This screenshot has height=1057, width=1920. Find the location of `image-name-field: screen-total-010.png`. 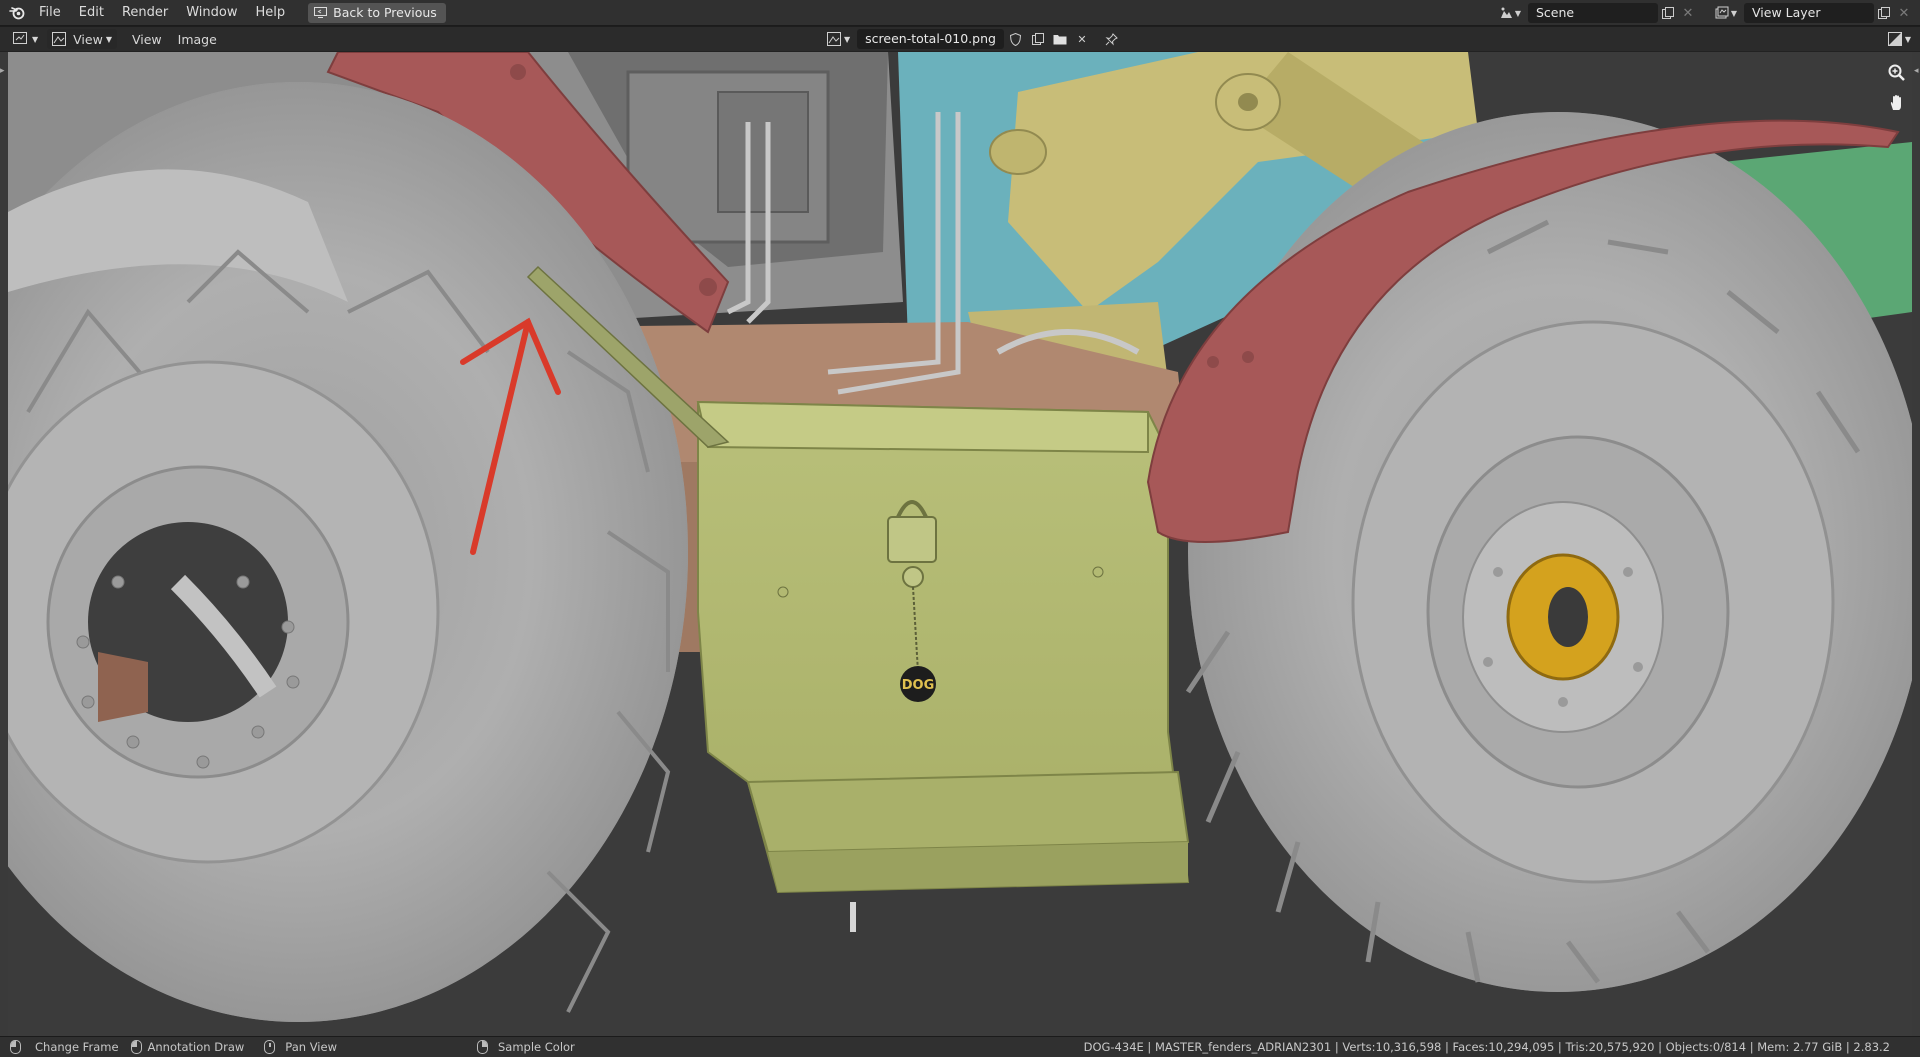

image-name-field: screen-total-010.png is located at coordinates (930, 39).